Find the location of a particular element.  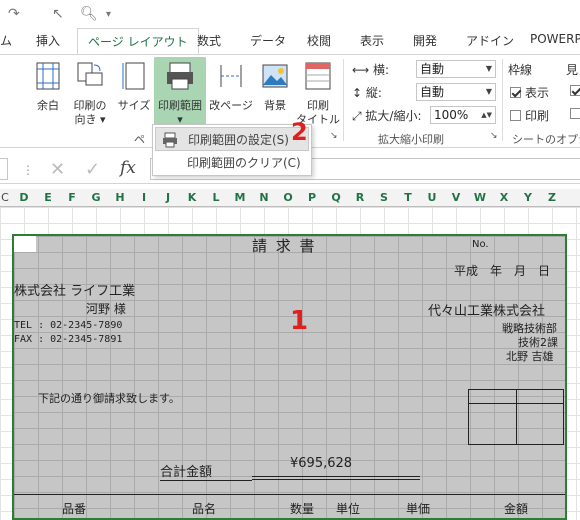

column-header-u: U is located at coordinates (432, 197).